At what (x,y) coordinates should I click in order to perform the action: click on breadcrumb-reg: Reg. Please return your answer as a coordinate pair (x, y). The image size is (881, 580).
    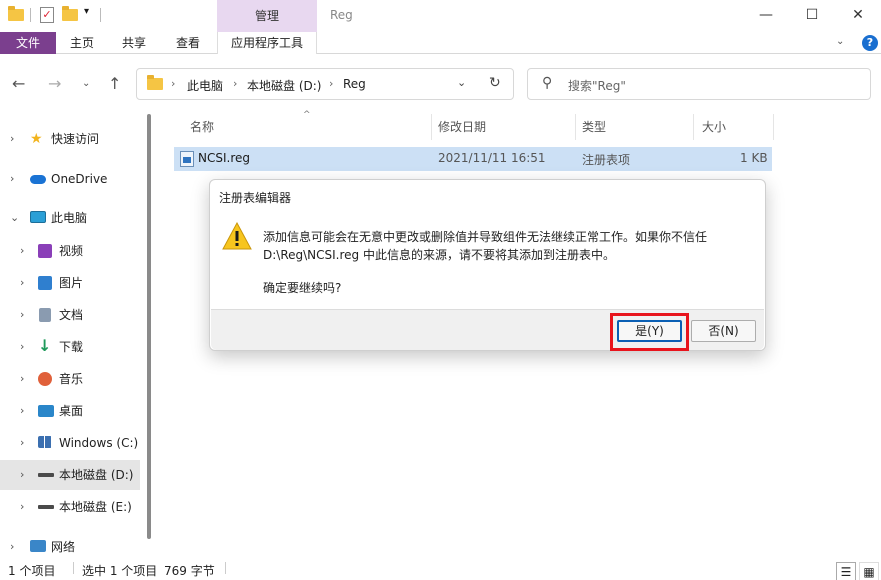
    Looking at the image, I should click on (354, 84).